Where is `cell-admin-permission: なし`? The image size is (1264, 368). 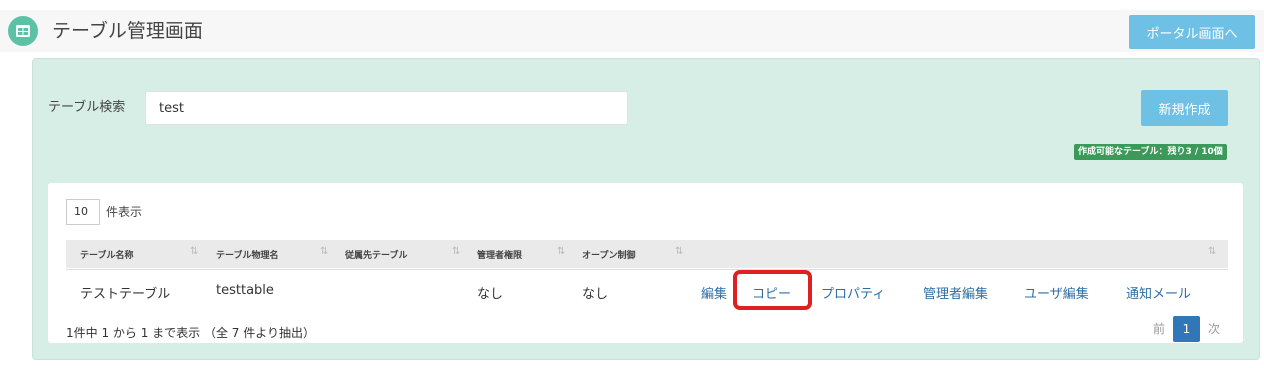
cell-admin-permission: なし is located at coordinates (490, 294).